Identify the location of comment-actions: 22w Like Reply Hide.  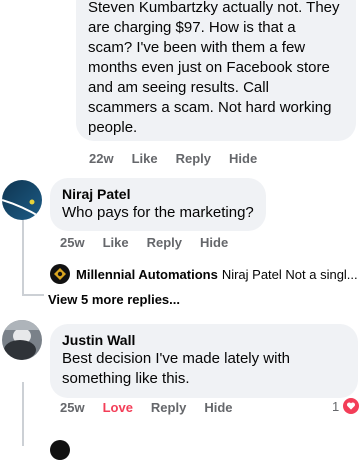
(182, 158).